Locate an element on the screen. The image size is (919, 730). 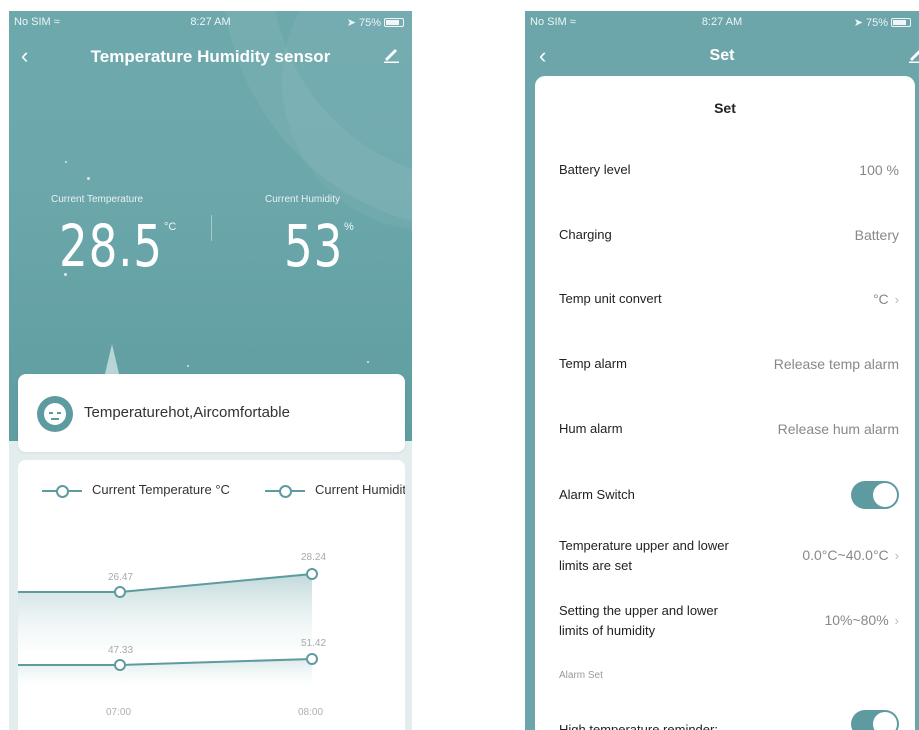
row-label: Battery level is located at coordinates (595, 169).